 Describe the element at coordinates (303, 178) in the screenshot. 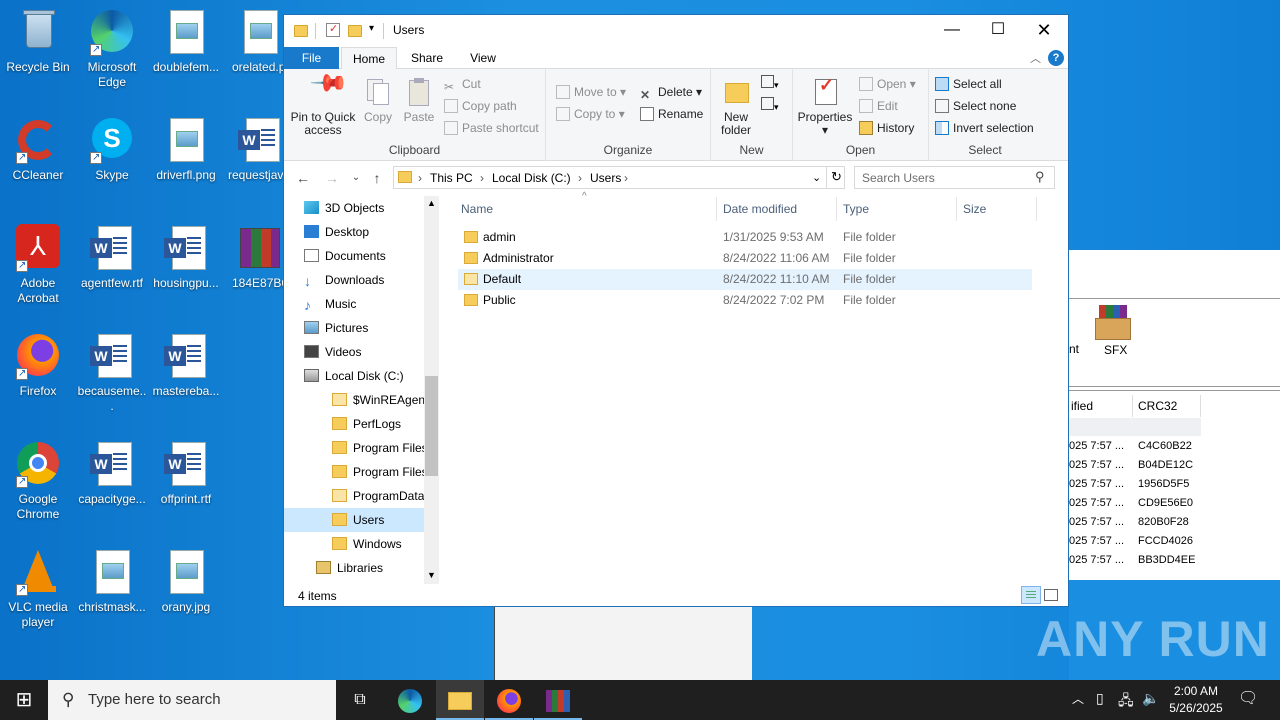

I see `back-arrow-icon: ←` at that location.